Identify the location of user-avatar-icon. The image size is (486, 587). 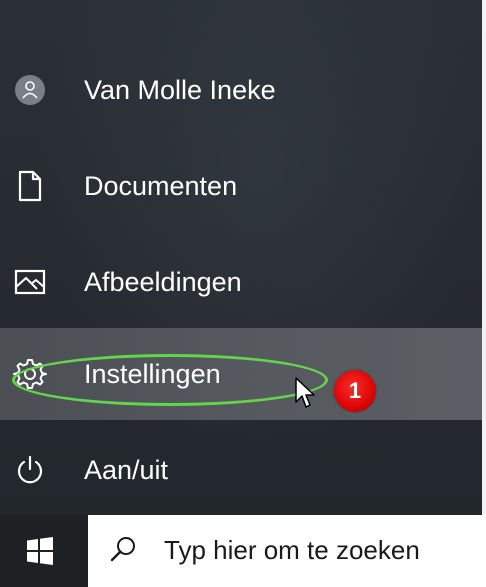
(30, 90).